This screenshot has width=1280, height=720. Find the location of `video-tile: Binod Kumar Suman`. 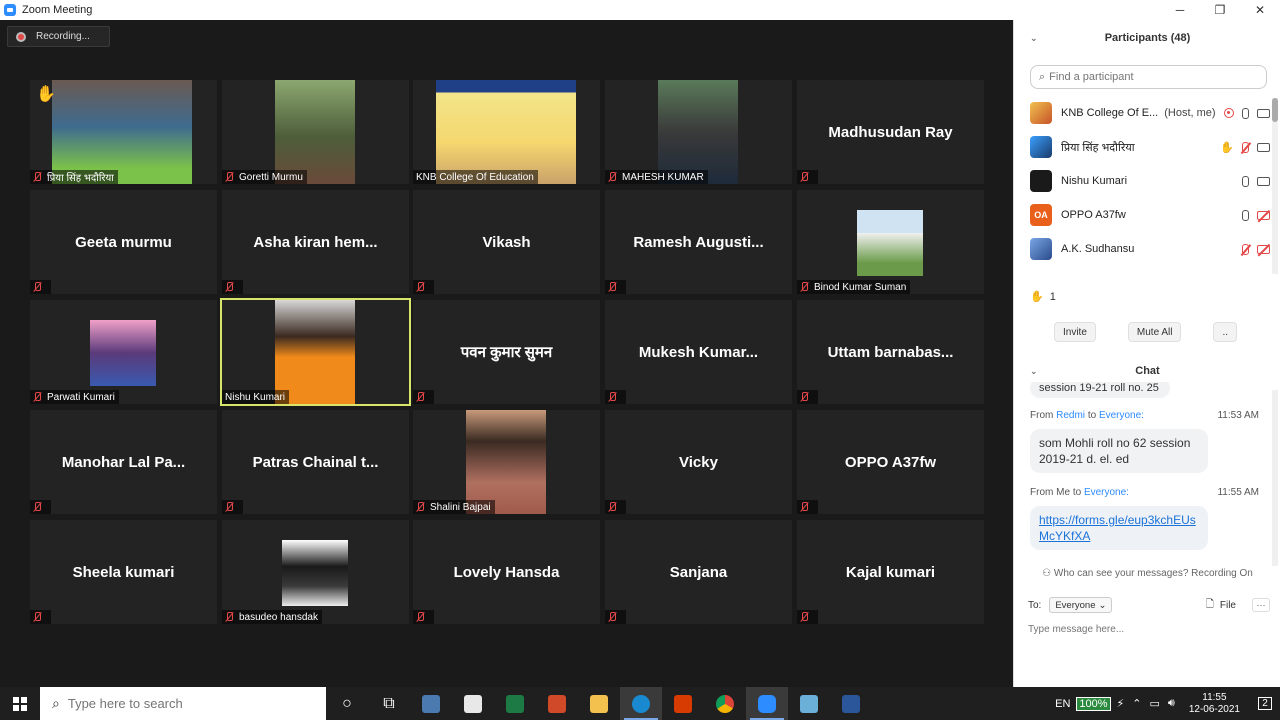

video-tile: Binod Kumar Suman is located at coordinates (890, 242).